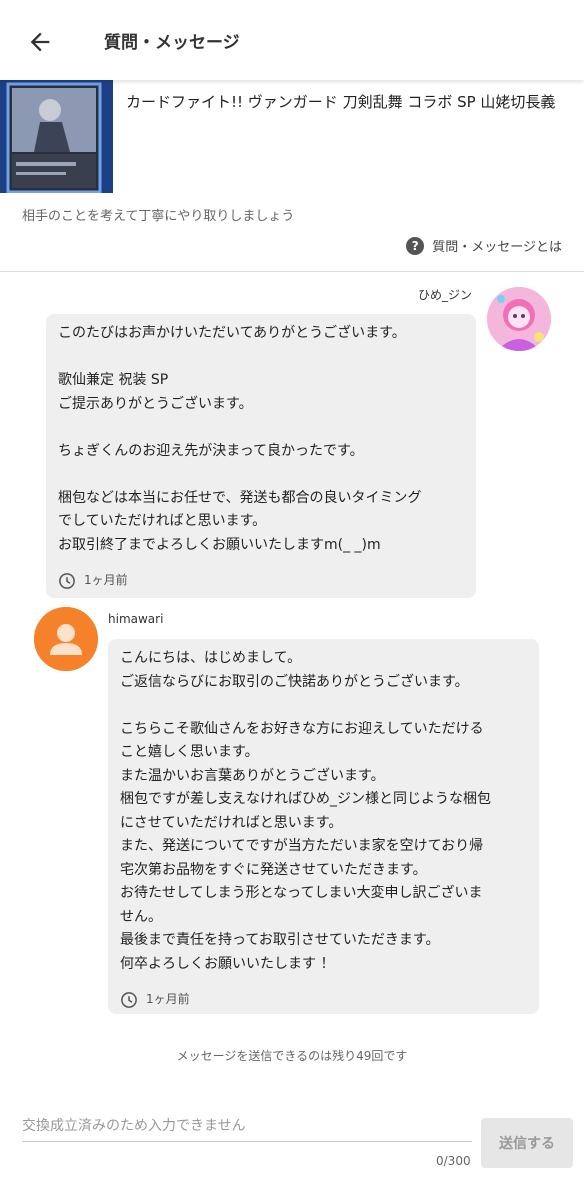  What do you see at coordinates (136, 619) in the screenshot?
I see `sender-name: himawari` at bounding box center [136, 619].